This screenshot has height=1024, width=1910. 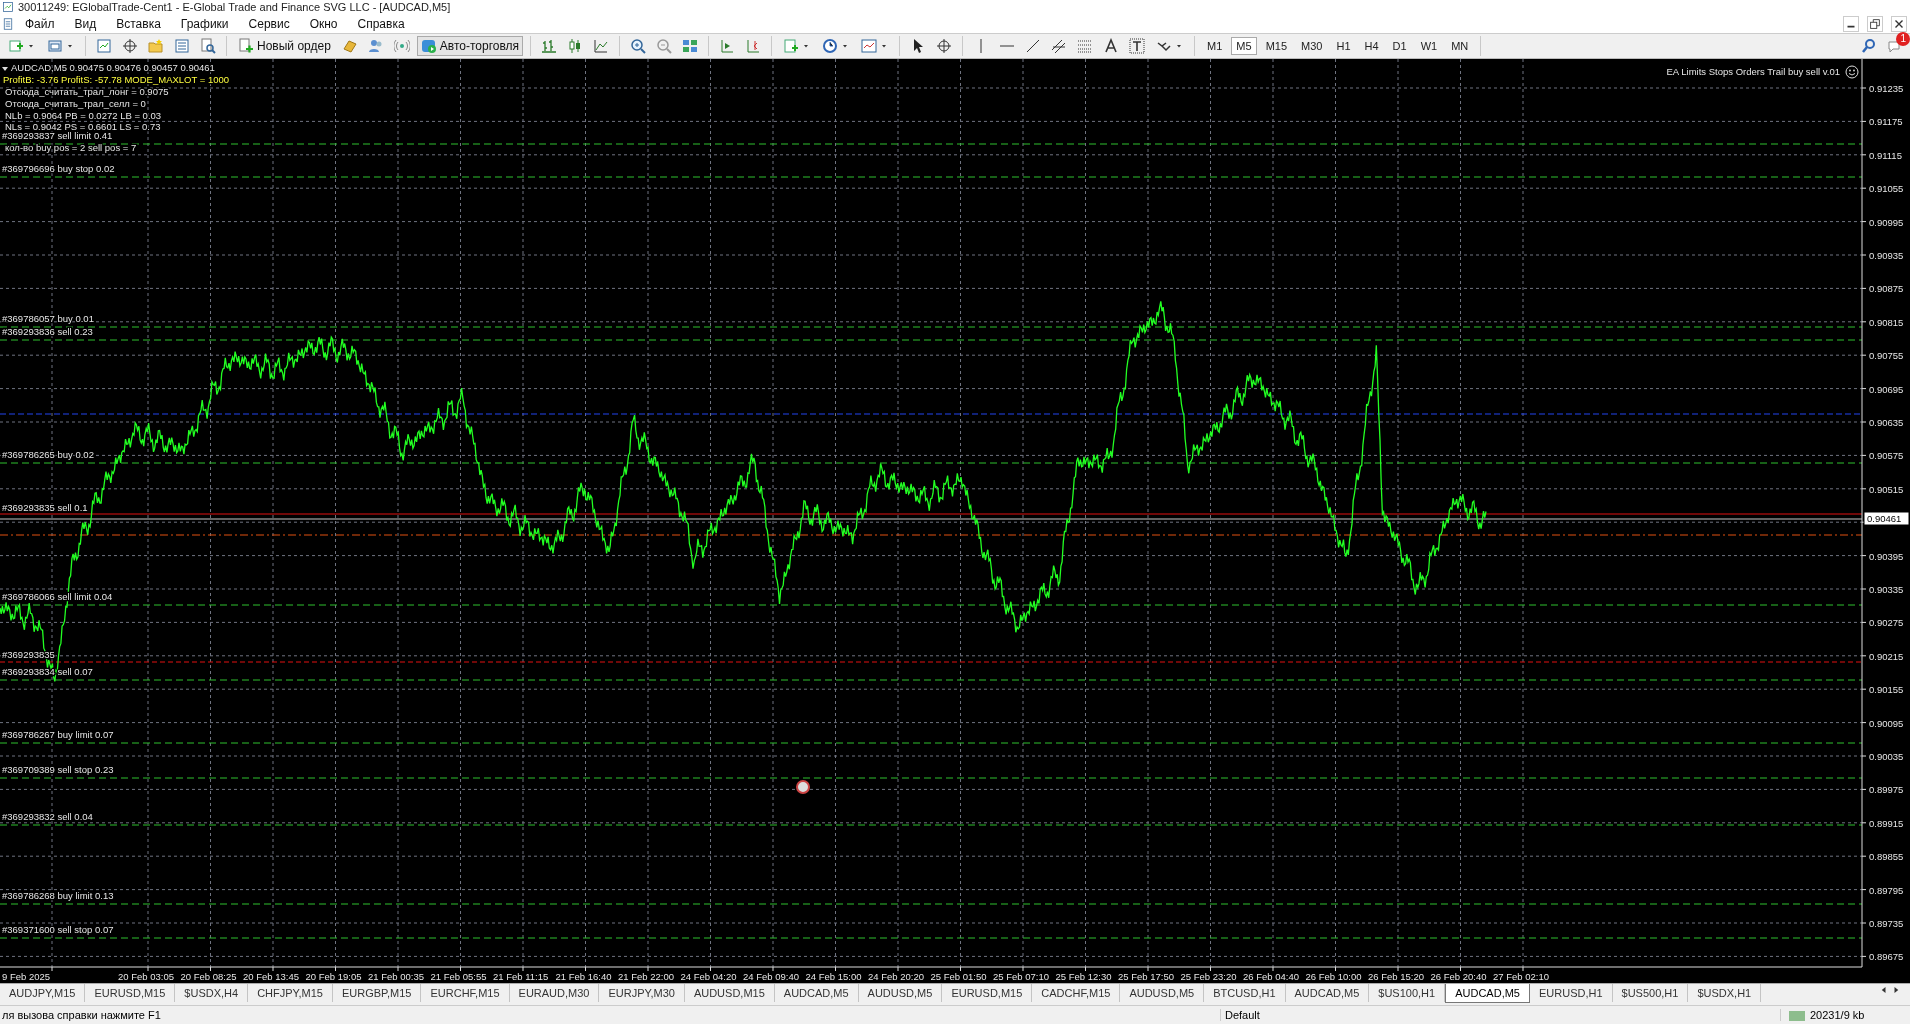 I want to click on chart-tab: CHFJPY,M15, so click(x=290, y=992).